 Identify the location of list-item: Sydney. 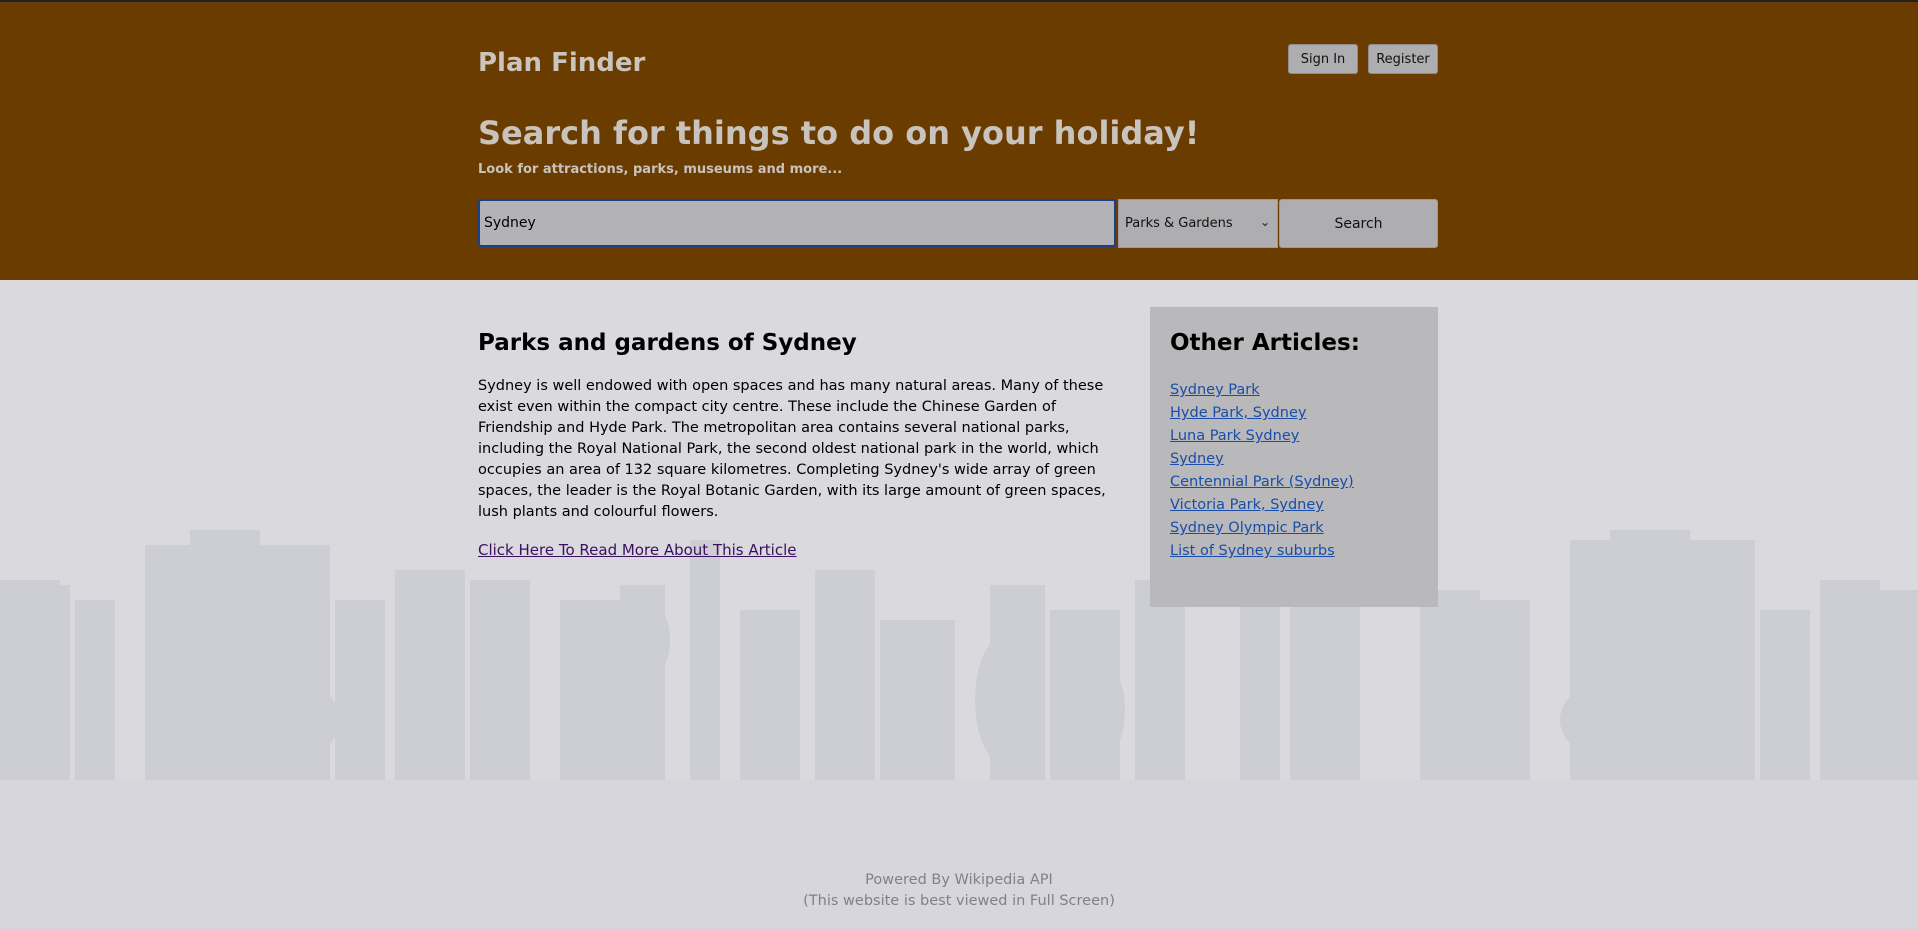
(1294, 458).